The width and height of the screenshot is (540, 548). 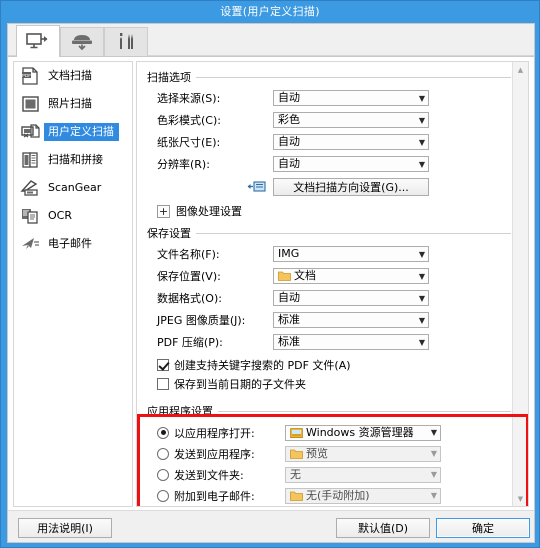 I want to click on send-to-application-row: 发送到应用程序: 预览 ▼, so click(x=329, y=453).